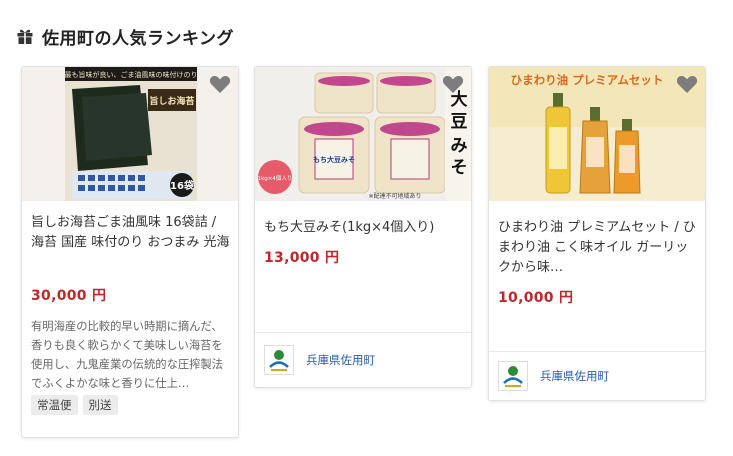  I want to click on tag-list: 常温便 別送, so click(74, 405).